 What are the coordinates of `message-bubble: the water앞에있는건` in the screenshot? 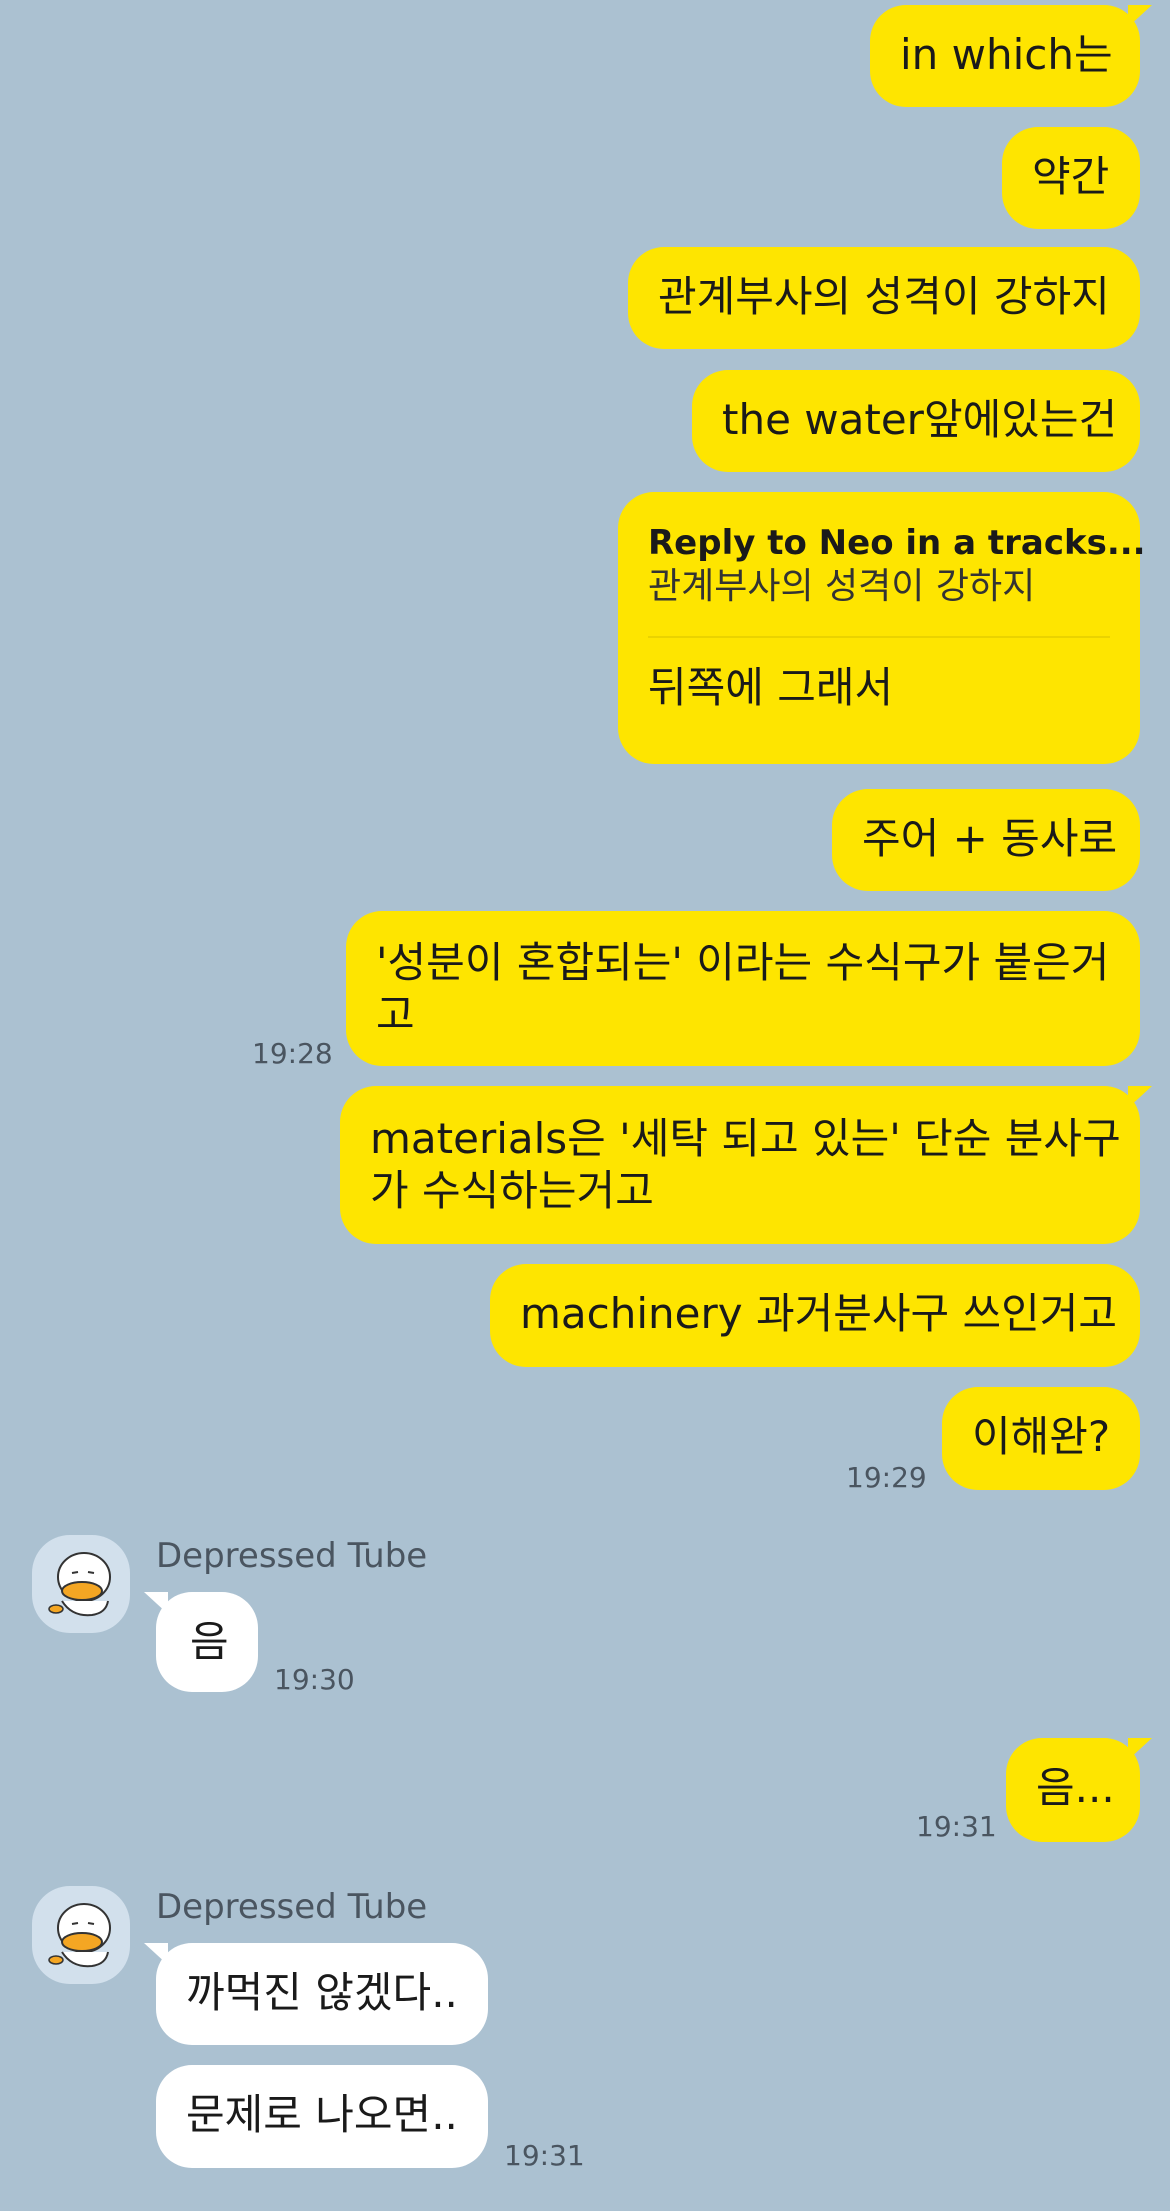 It's located at (916, 421).